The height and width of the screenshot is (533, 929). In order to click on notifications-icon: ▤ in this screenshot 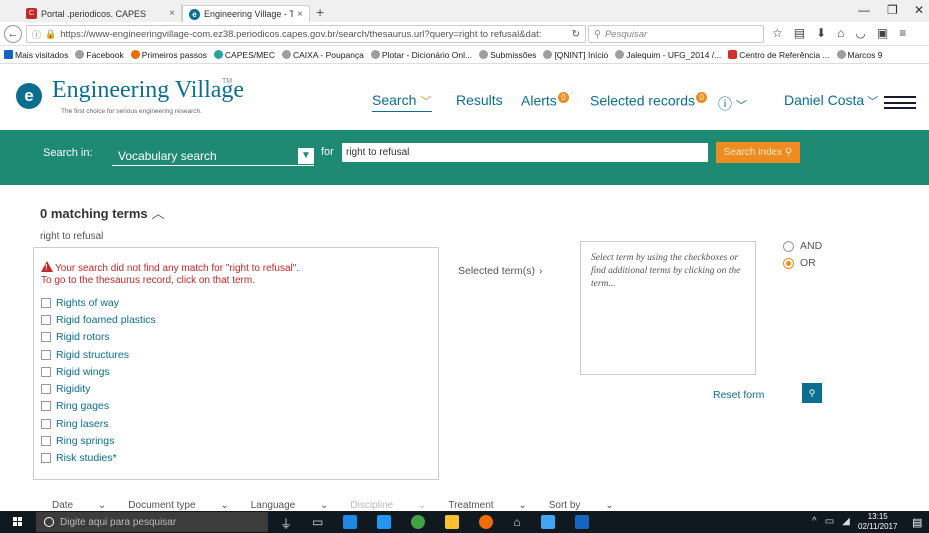, I will do `click(917, 522)`.